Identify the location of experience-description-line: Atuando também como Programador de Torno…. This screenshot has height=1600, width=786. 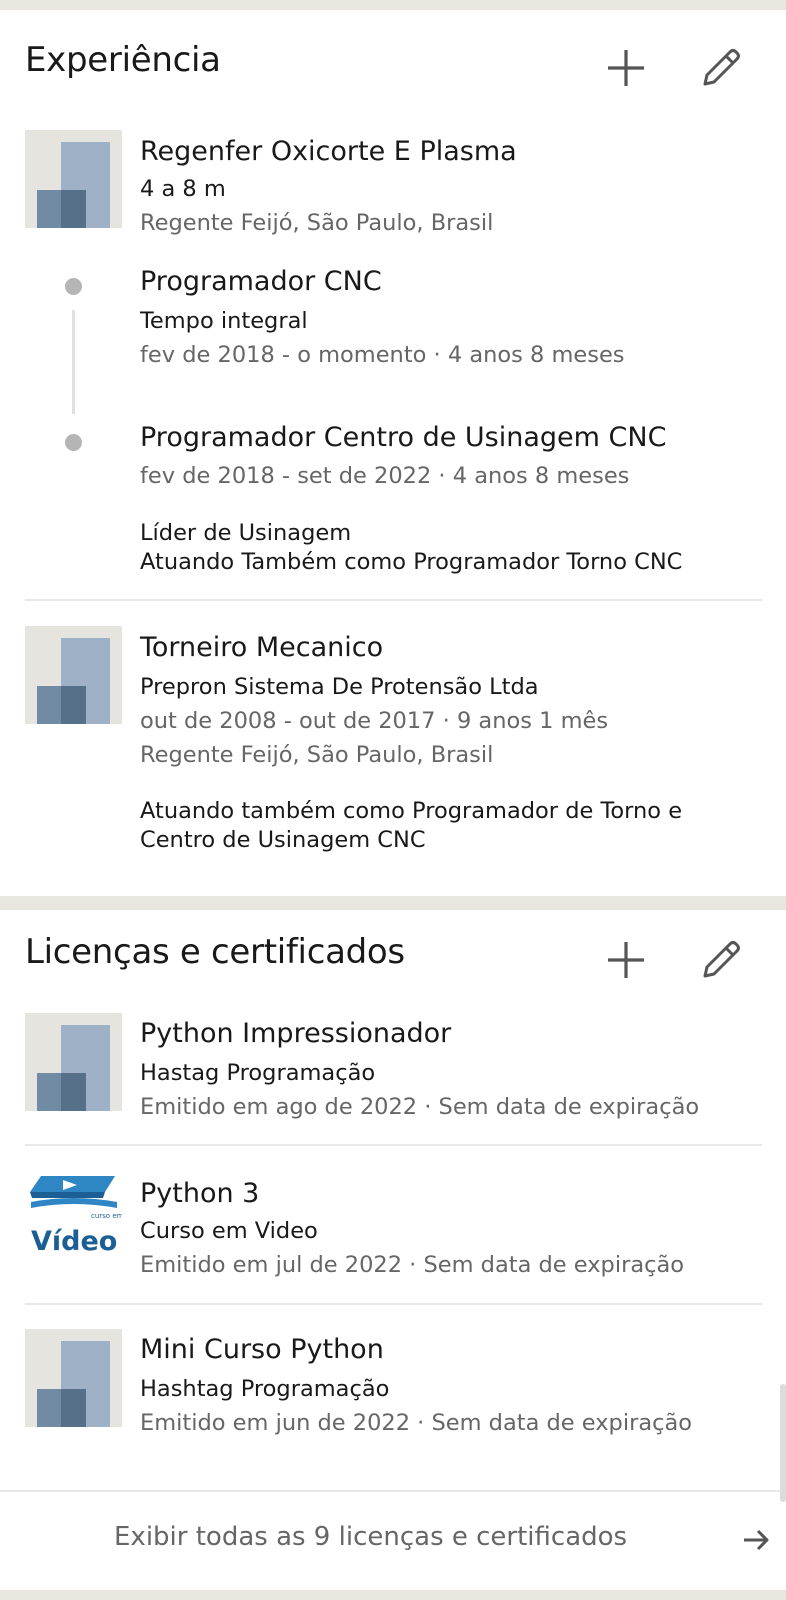
(411, 811).